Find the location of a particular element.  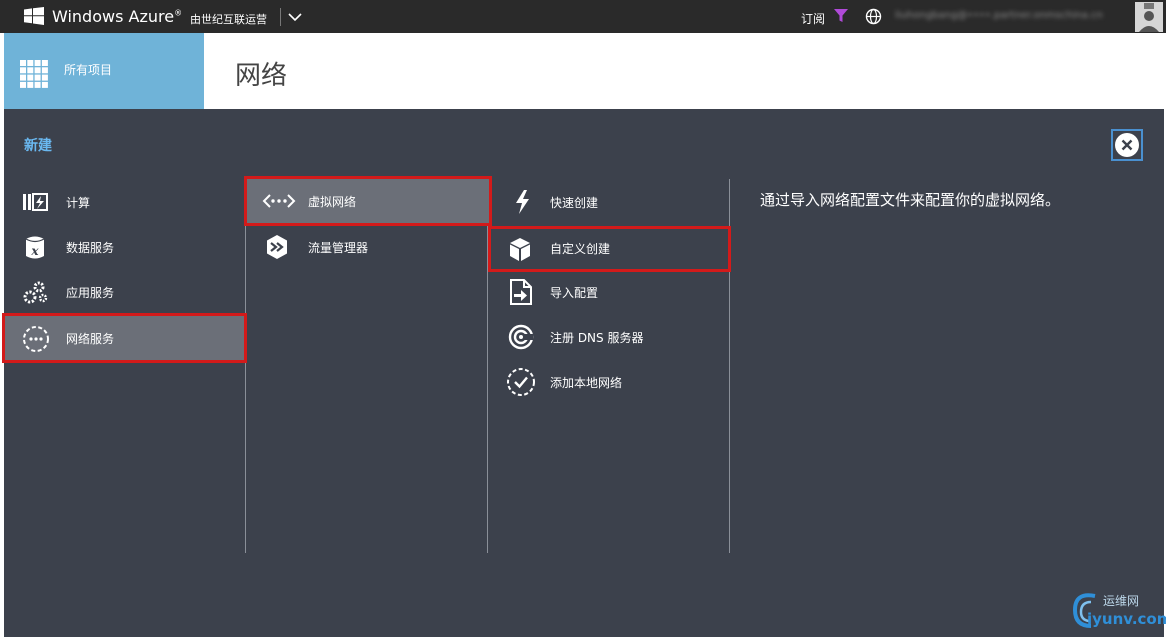

dns-icon is located at coordinates (521, 337).